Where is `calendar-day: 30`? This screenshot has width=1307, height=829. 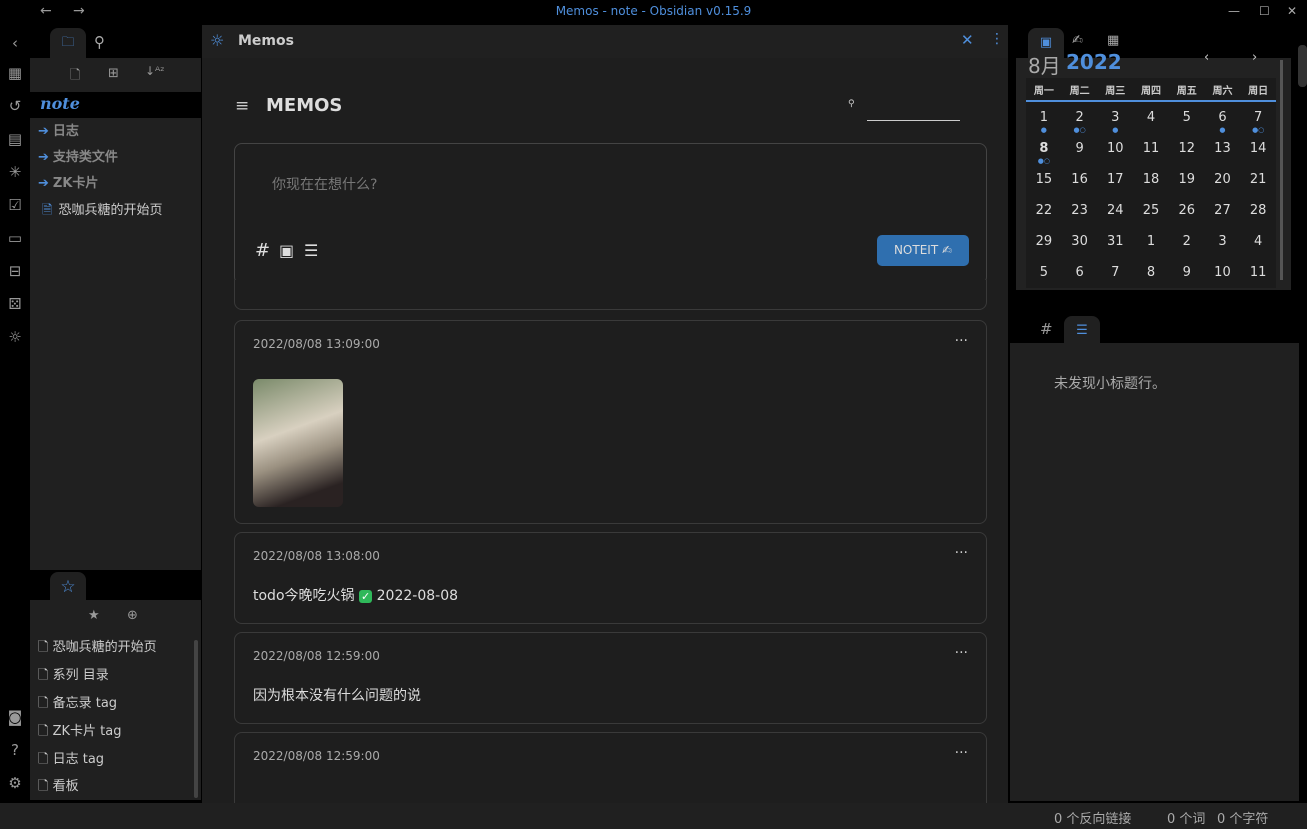
calendar-day: 30 is located at coordinates (1080, 241).